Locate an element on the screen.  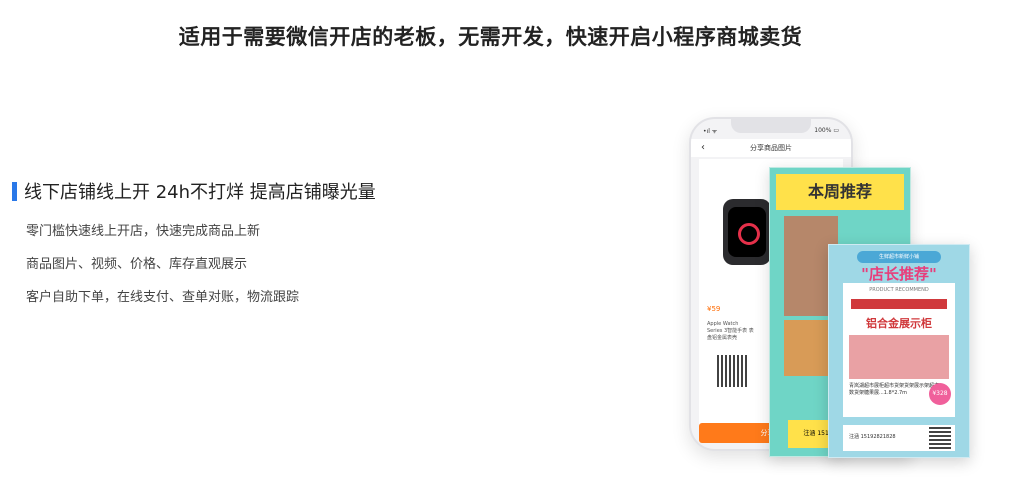
status-bar: •ıl ᯤ 100% ▭ is located at coordinates (771, 131).